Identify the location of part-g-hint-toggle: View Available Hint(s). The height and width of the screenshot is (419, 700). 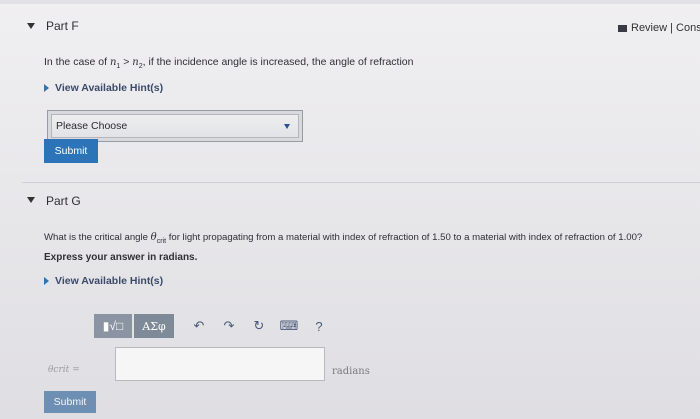
(103, 281).